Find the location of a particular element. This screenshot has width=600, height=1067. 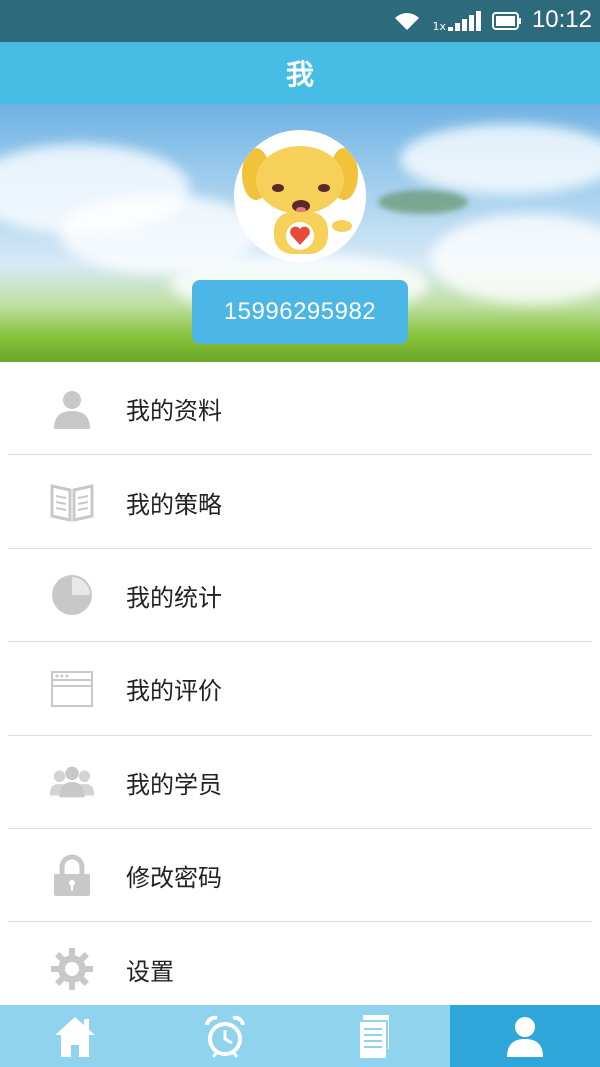

alarm-clock-icon is located at coordinates (225, 1036).